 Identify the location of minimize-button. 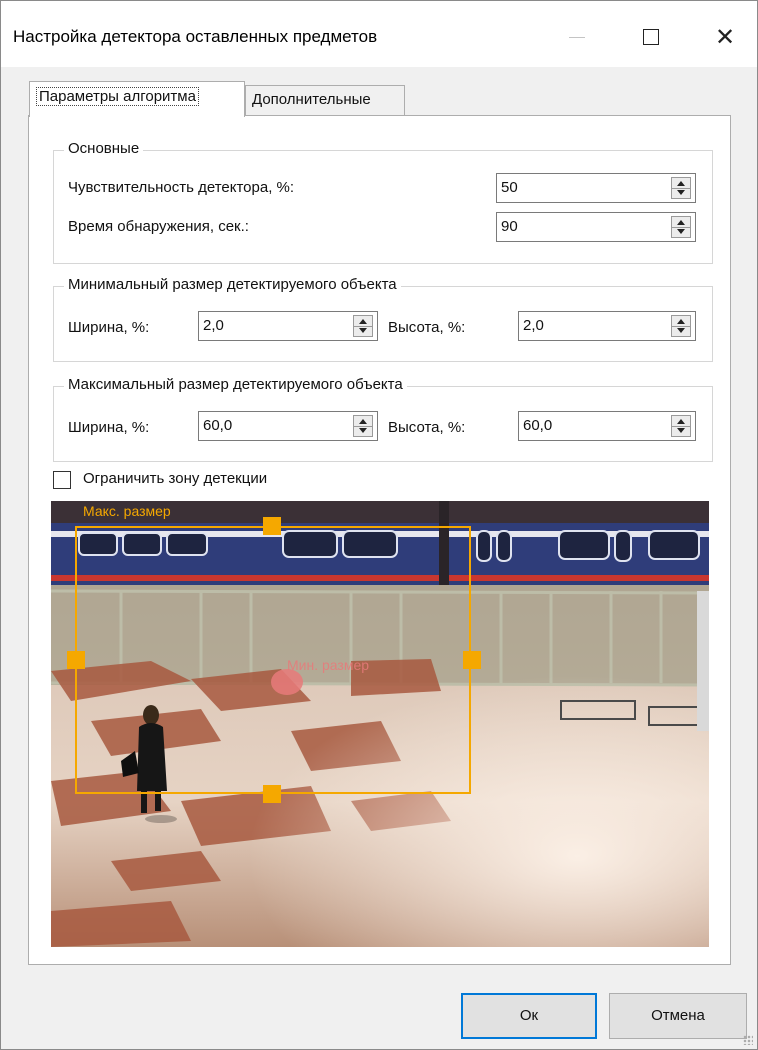
(577, 37).